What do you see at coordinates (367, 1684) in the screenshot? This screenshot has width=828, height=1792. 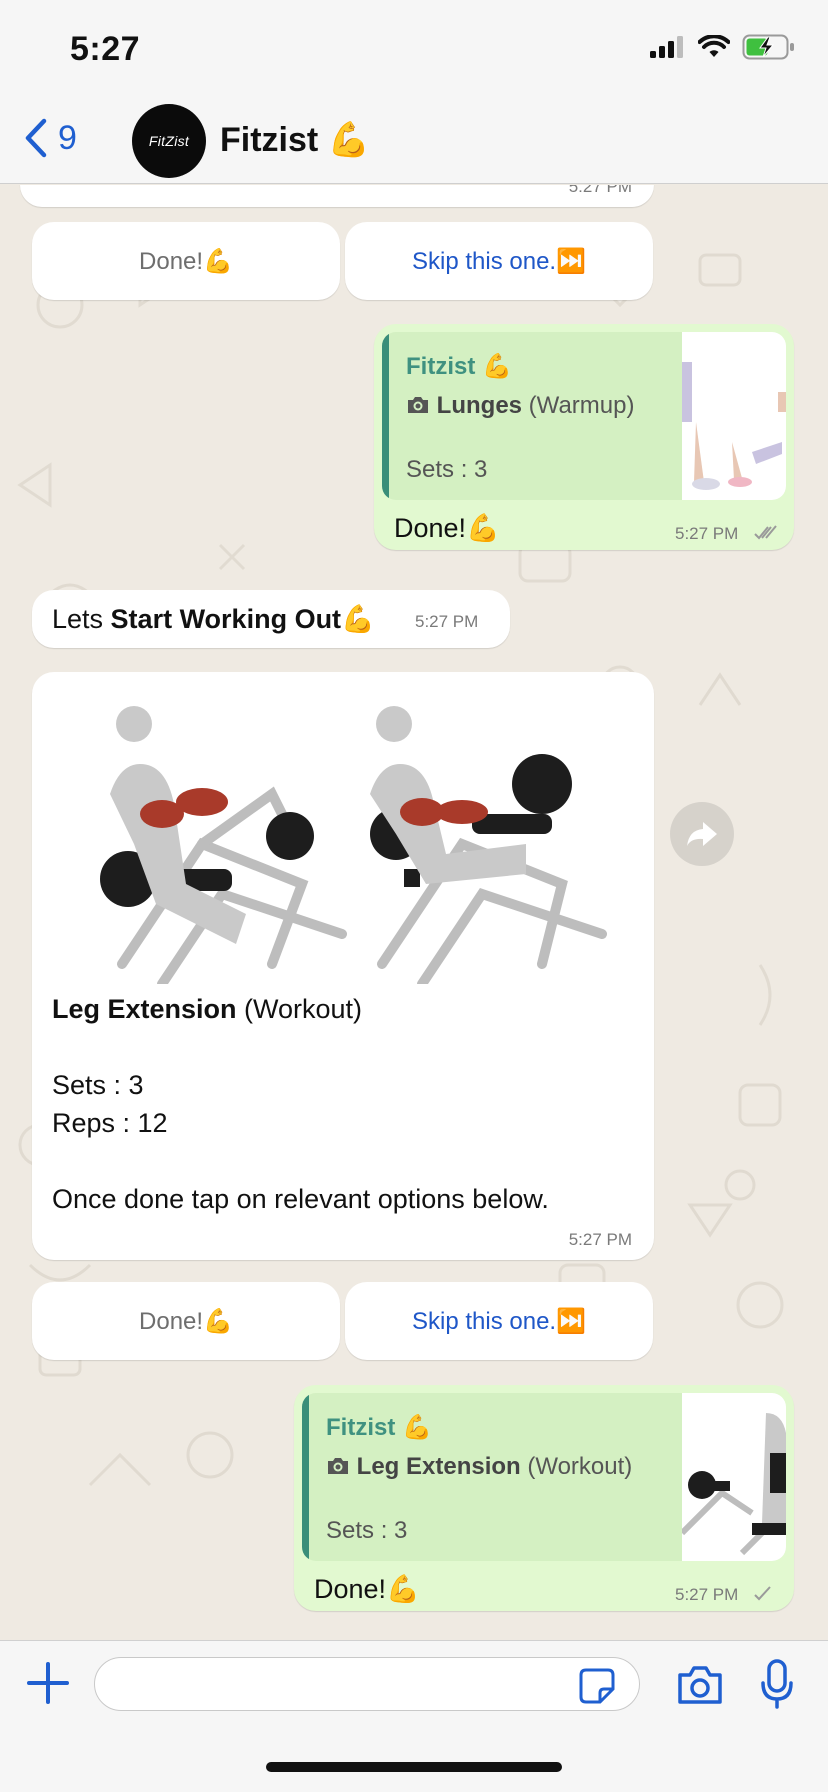 I see `message-input` at bounding box center [367, 1684].